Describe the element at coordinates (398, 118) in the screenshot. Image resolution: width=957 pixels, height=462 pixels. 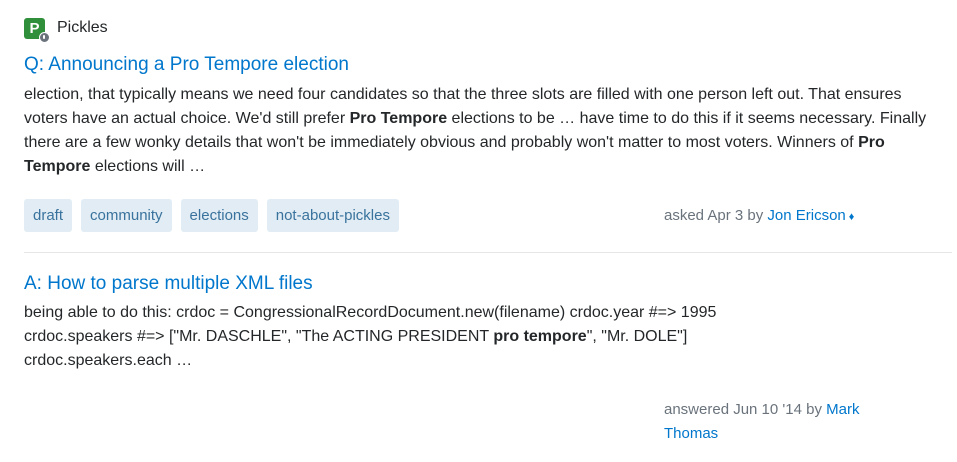
I see `excerpt-highlight: Pro Tempore` at that location.